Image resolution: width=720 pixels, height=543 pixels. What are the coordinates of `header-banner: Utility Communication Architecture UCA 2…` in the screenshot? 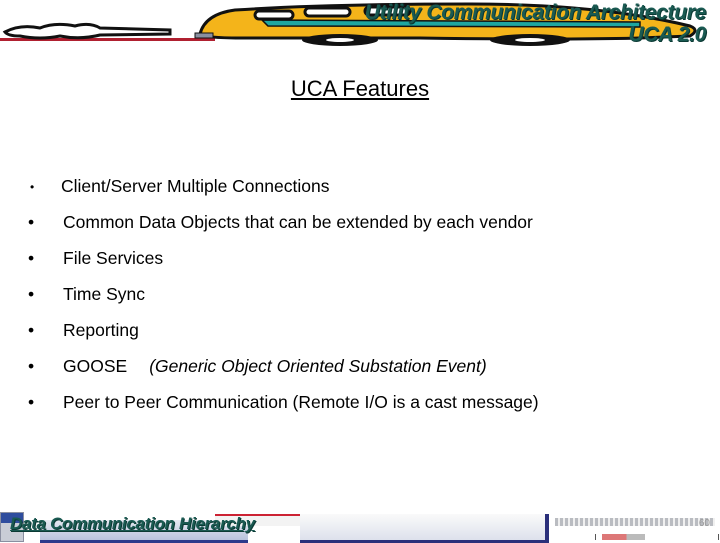 It's located at (360, 25).